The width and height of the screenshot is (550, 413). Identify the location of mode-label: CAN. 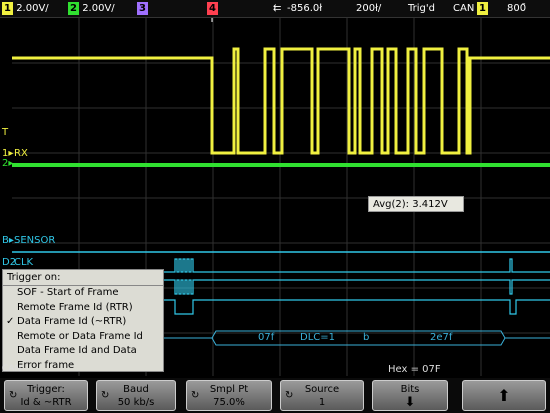
(12, 369).